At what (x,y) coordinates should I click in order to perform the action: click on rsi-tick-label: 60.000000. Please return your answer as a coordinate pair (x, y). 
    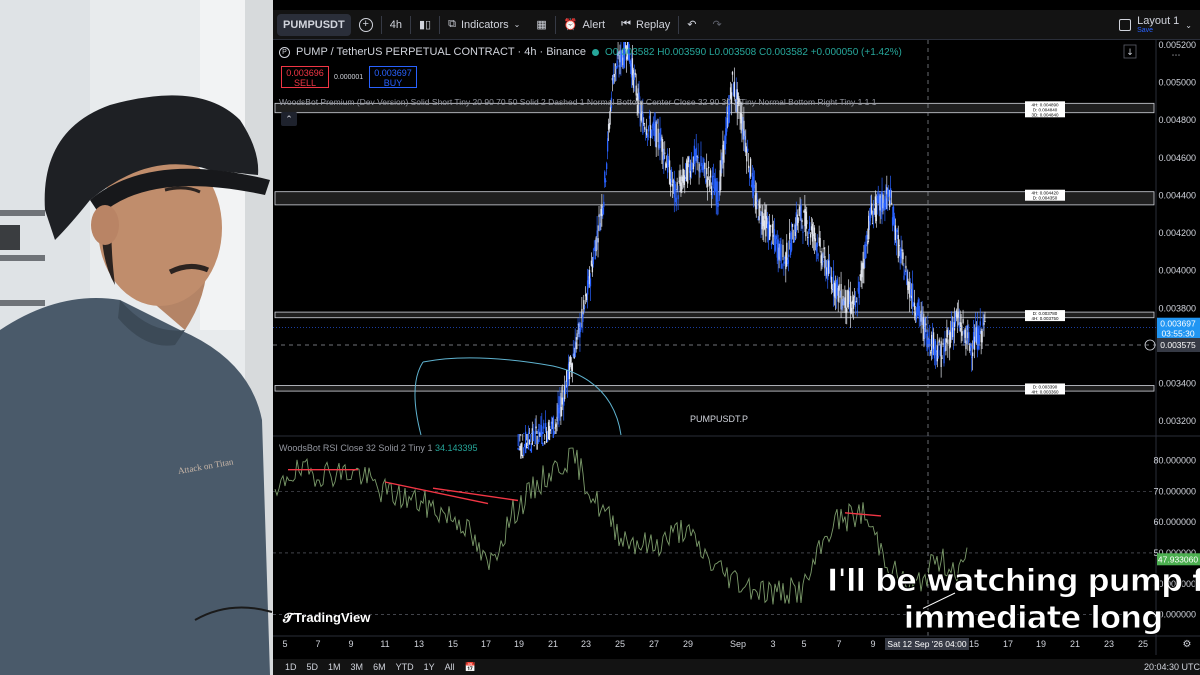
    Looking at the image, I should click on (1174, 522).